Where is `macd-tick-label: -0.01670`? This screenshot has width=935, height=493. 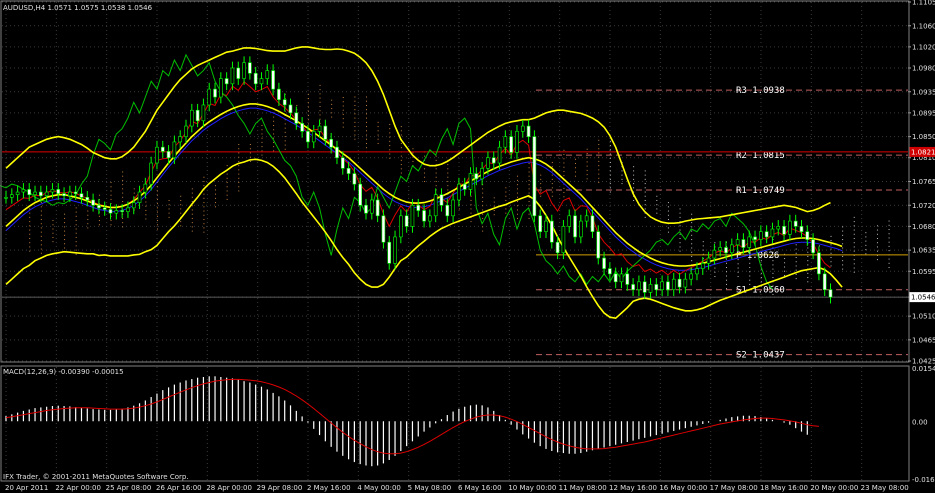
macd-tick-label: -0.01670 is located at coordinates (923, 480).